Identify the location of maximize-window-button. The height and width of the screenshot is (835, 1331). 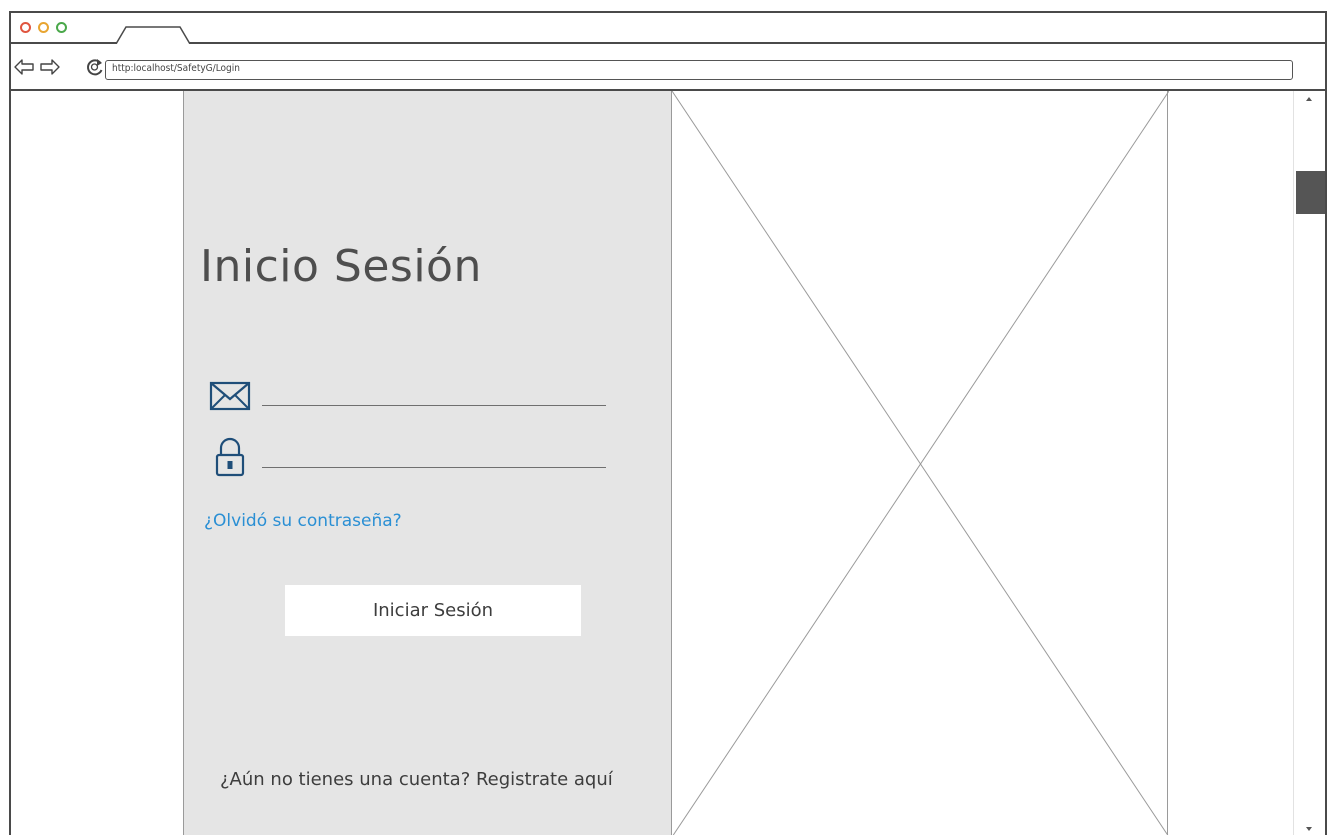
(61, 27).